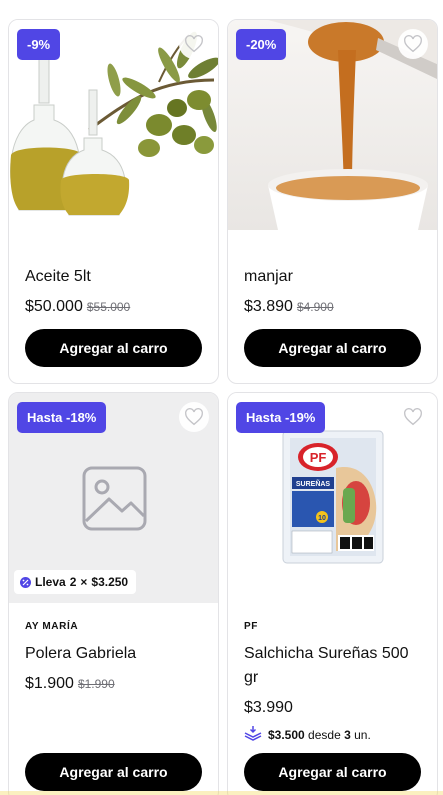  I want to click on promo-prefix: Lleva, so click(50, 582).